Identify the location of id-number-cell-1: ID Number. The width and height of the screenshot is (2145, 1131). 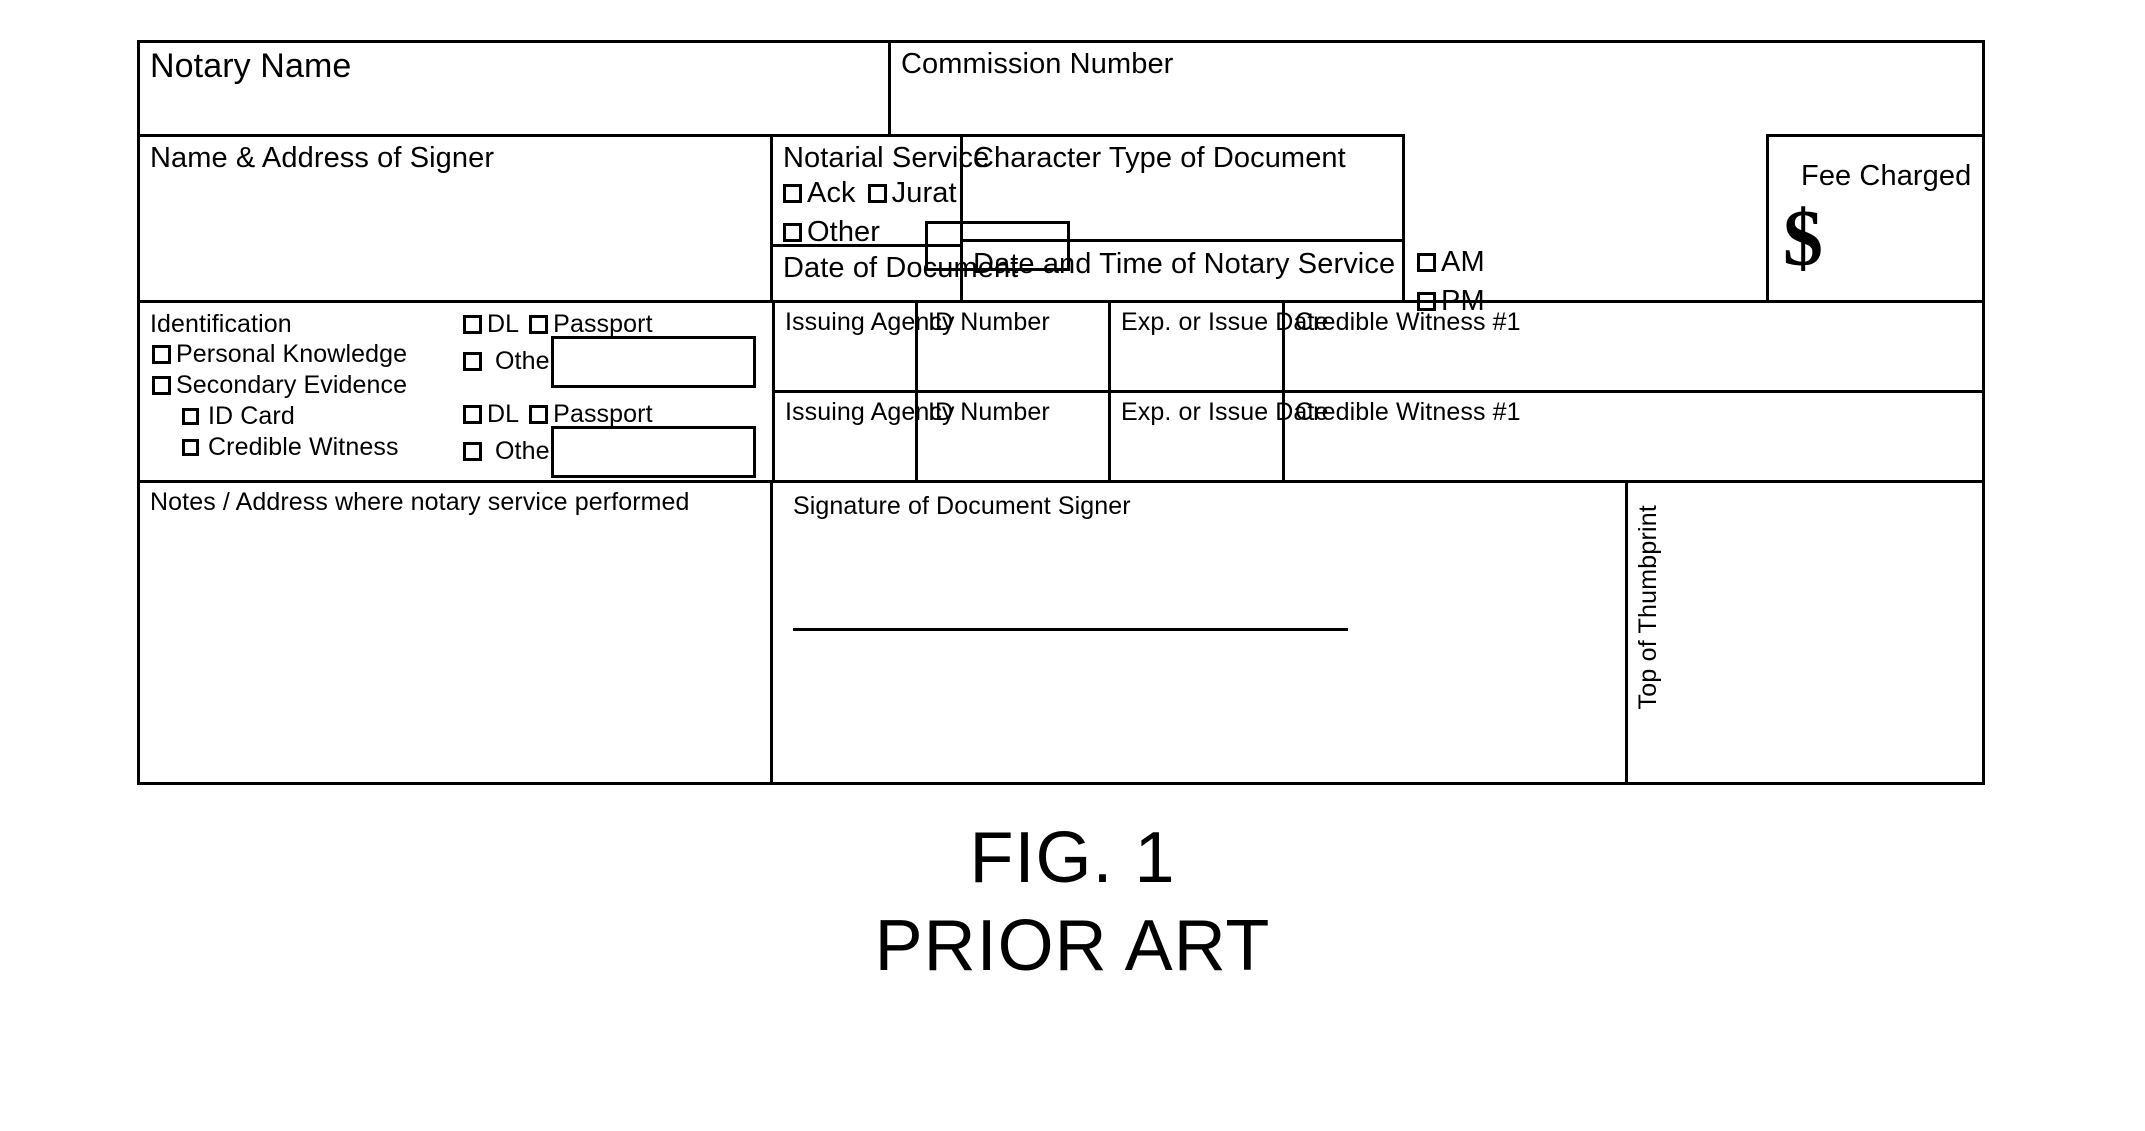
(1011, 345).